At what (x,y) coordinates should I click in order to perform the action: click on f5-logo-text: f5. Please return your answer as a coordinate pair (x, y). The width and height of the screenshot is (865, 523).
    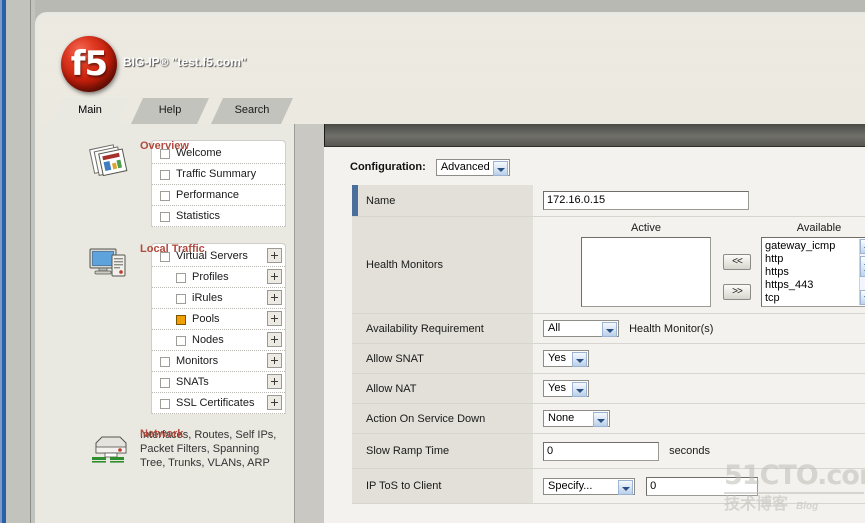
    Looking at the image, I should click on (89, 64).